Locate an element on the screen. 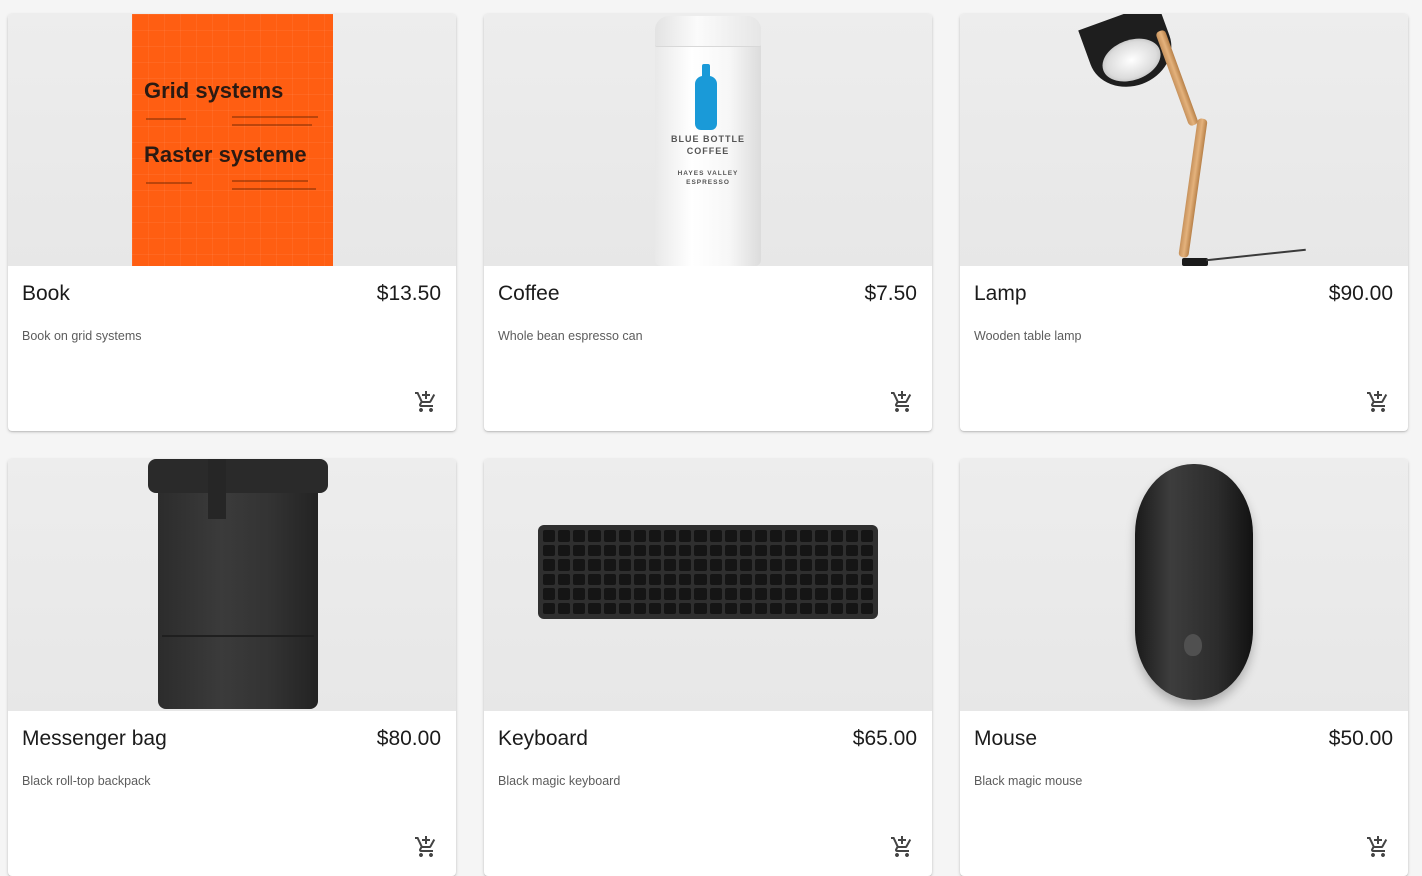 Image resolution: width=1422 pixels, height=876 pixels. coffee-brand-line1: BLUE BOTTLE is located at coordinates (708, 139).